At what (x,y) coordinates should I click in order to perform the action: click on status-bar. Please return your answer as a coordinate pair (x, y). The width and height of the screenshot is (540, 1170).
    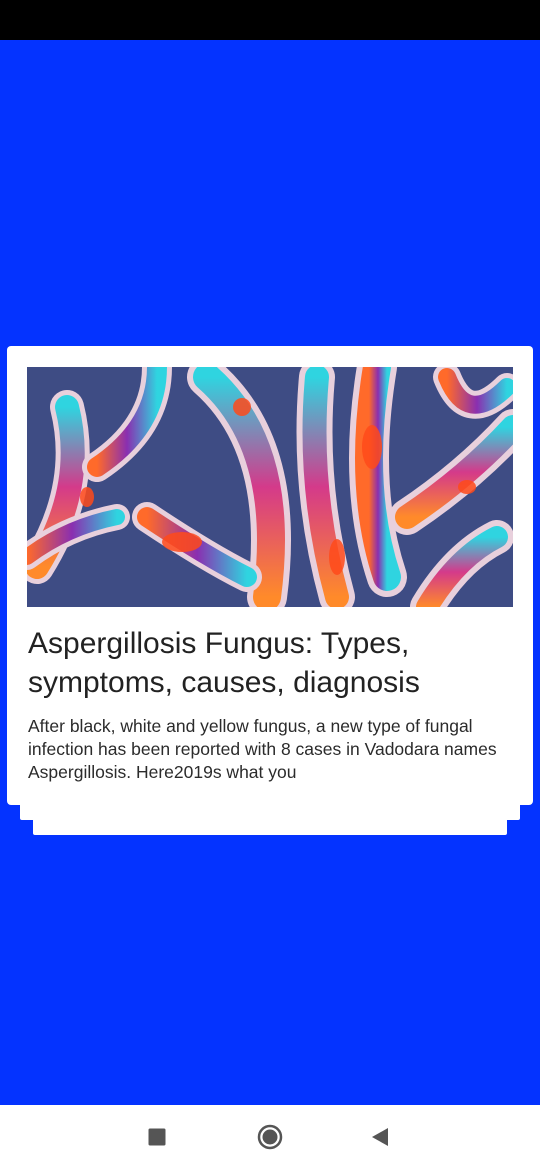
    Looking at the image, I should click on (270, 20).